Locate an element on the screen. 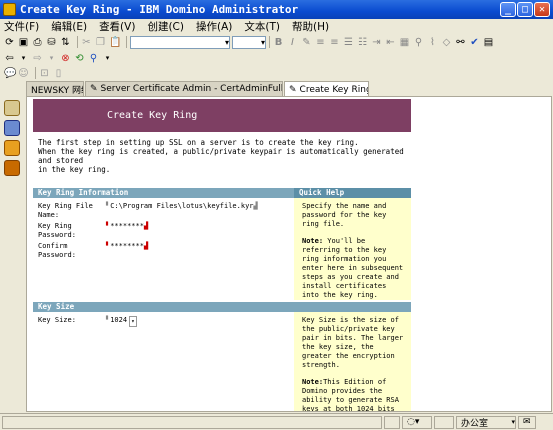  toolbar-secondary: 💬 ☺ ⊡ ▯ is located at coordinates (276, 73).